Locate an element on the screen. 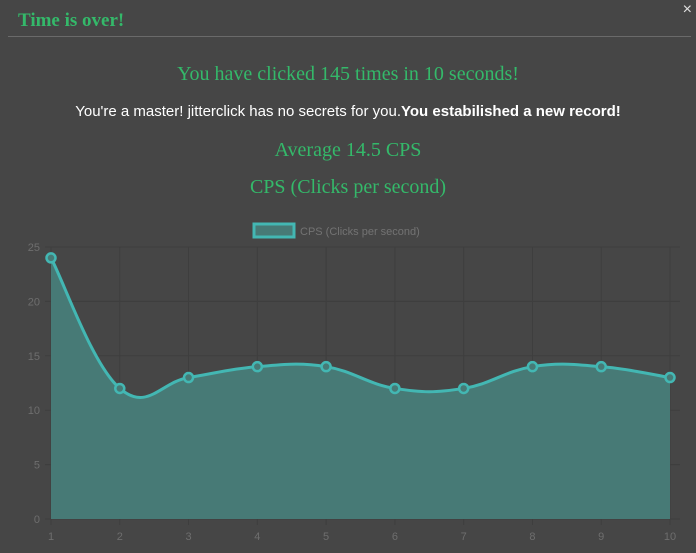 Image resolution: width=696 pixels, height=553 pixels. y-tick-label: 25 is located at coordinates (34, 248).